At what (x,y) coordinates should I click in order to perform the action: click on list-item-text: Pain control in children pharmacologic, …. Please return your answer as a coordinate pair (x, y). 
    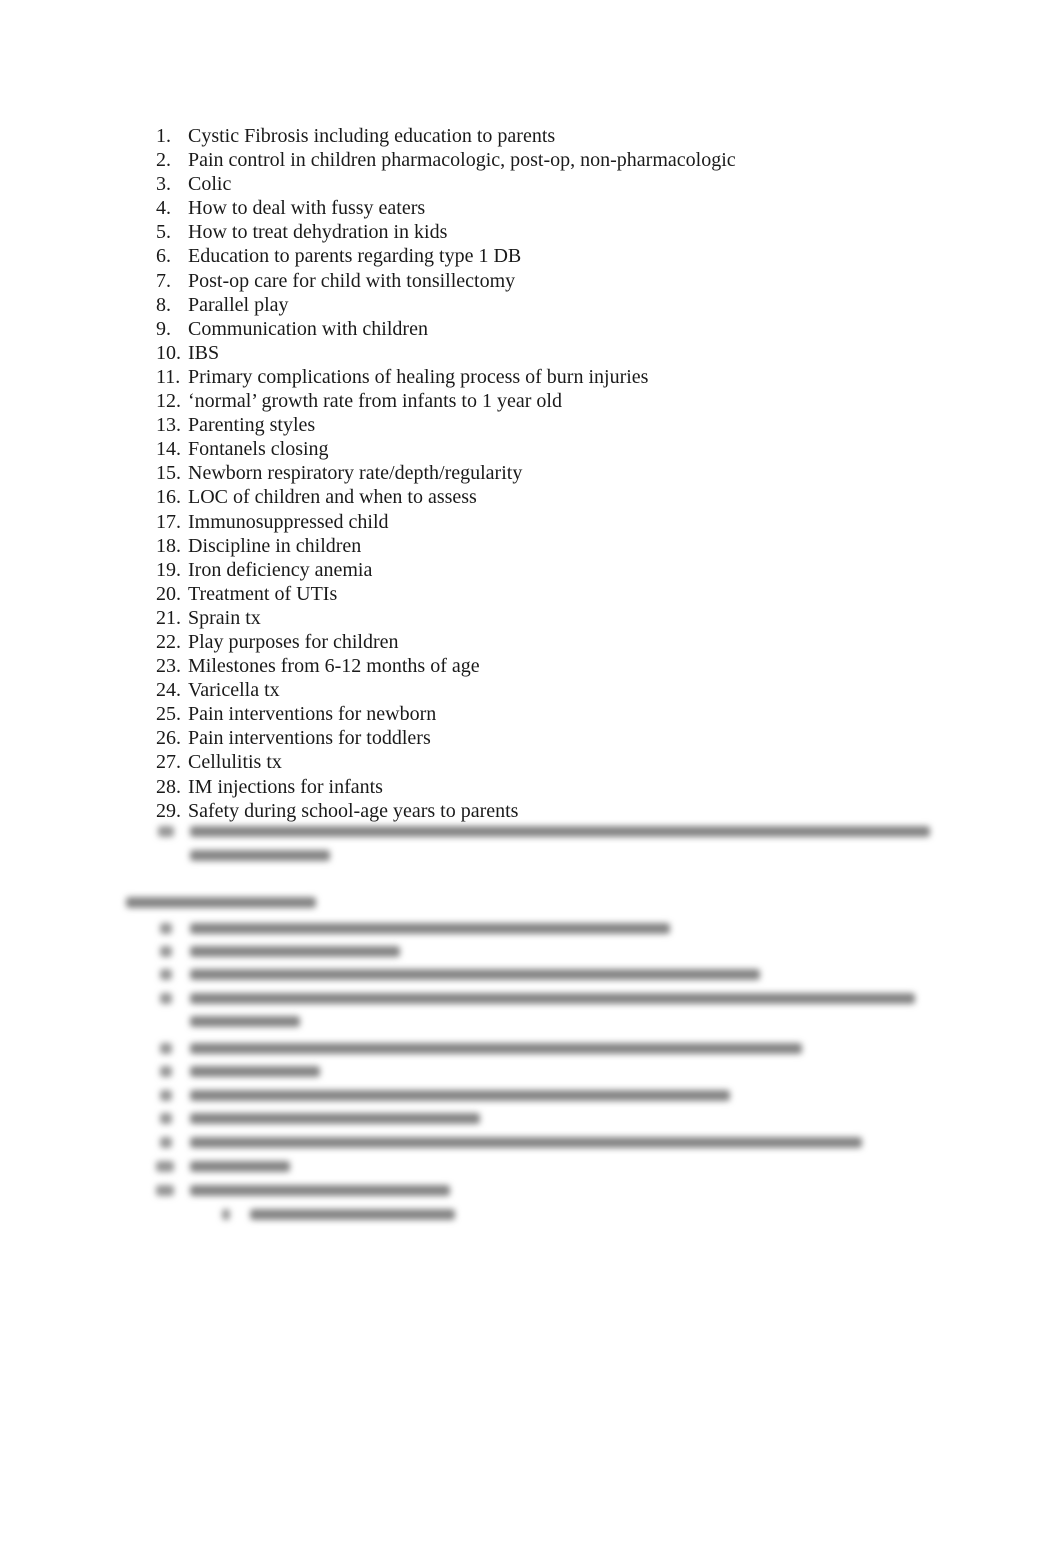
    Looking at the image, I should click on (462, 160).